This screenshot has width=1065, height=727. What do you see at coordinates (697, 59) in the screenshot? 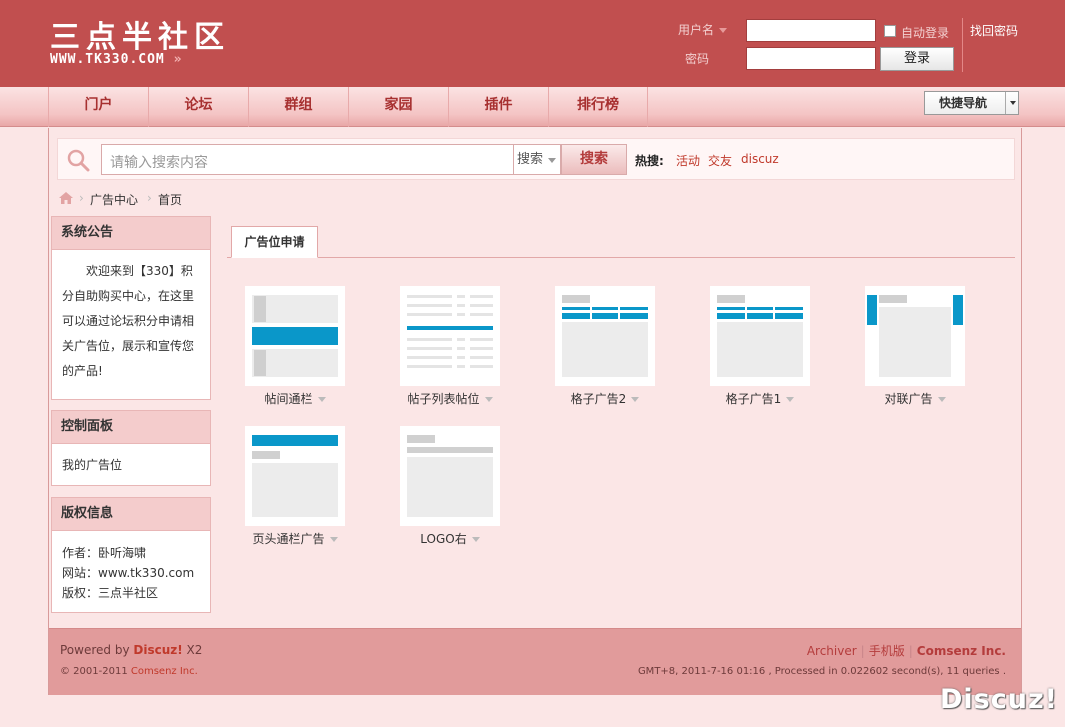
I see `password-label: 密码` at bounding box center [697, 59].